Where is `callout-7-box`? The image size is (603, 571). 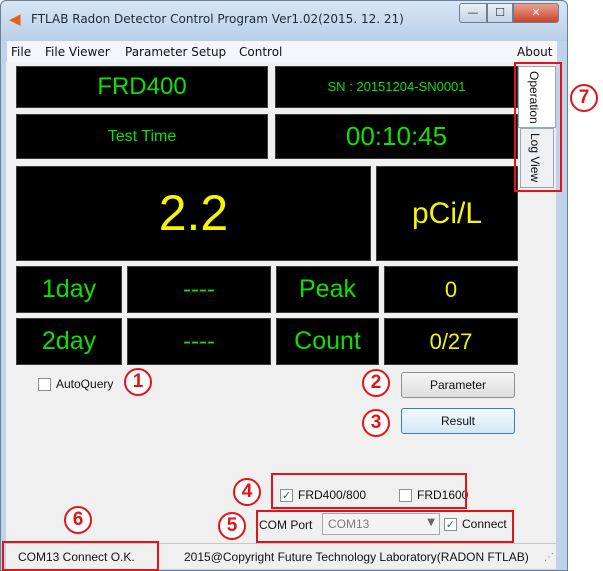 callout-7-box is located at coordinates (538, 127).